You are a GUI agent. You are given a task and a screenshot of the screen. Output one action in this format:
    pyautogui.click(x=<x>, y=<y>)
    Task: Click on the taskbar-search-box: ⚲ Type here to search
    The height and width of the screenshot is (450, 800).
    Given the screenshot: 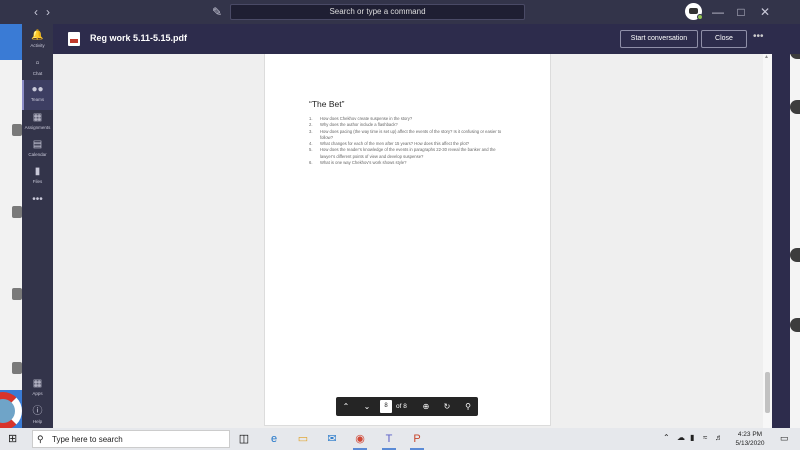 What is the action you would take?
    pyautogui.click(x=131, y=439)
    